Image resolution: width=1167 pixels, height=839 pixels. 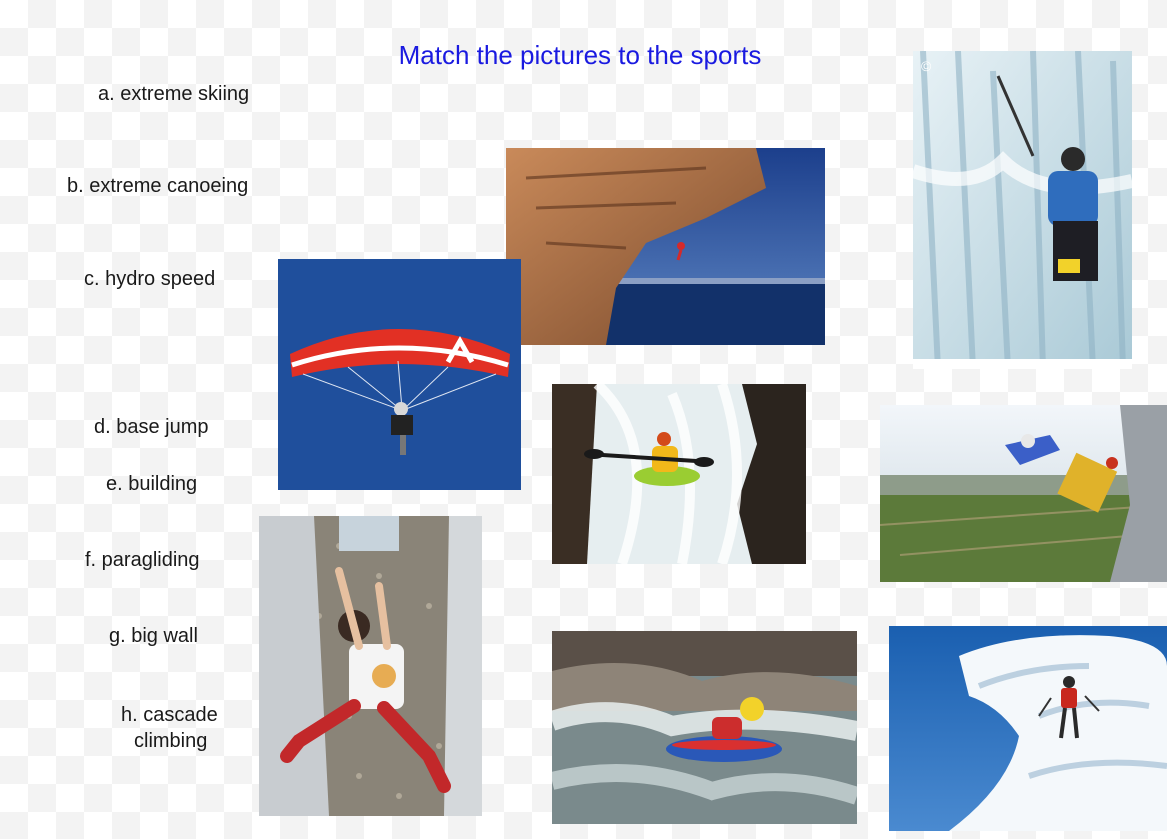 What do you see at coordinates (704, 727) in the screenshot?
I see `hydro-speed-photo` at bounding box center [704, 727].